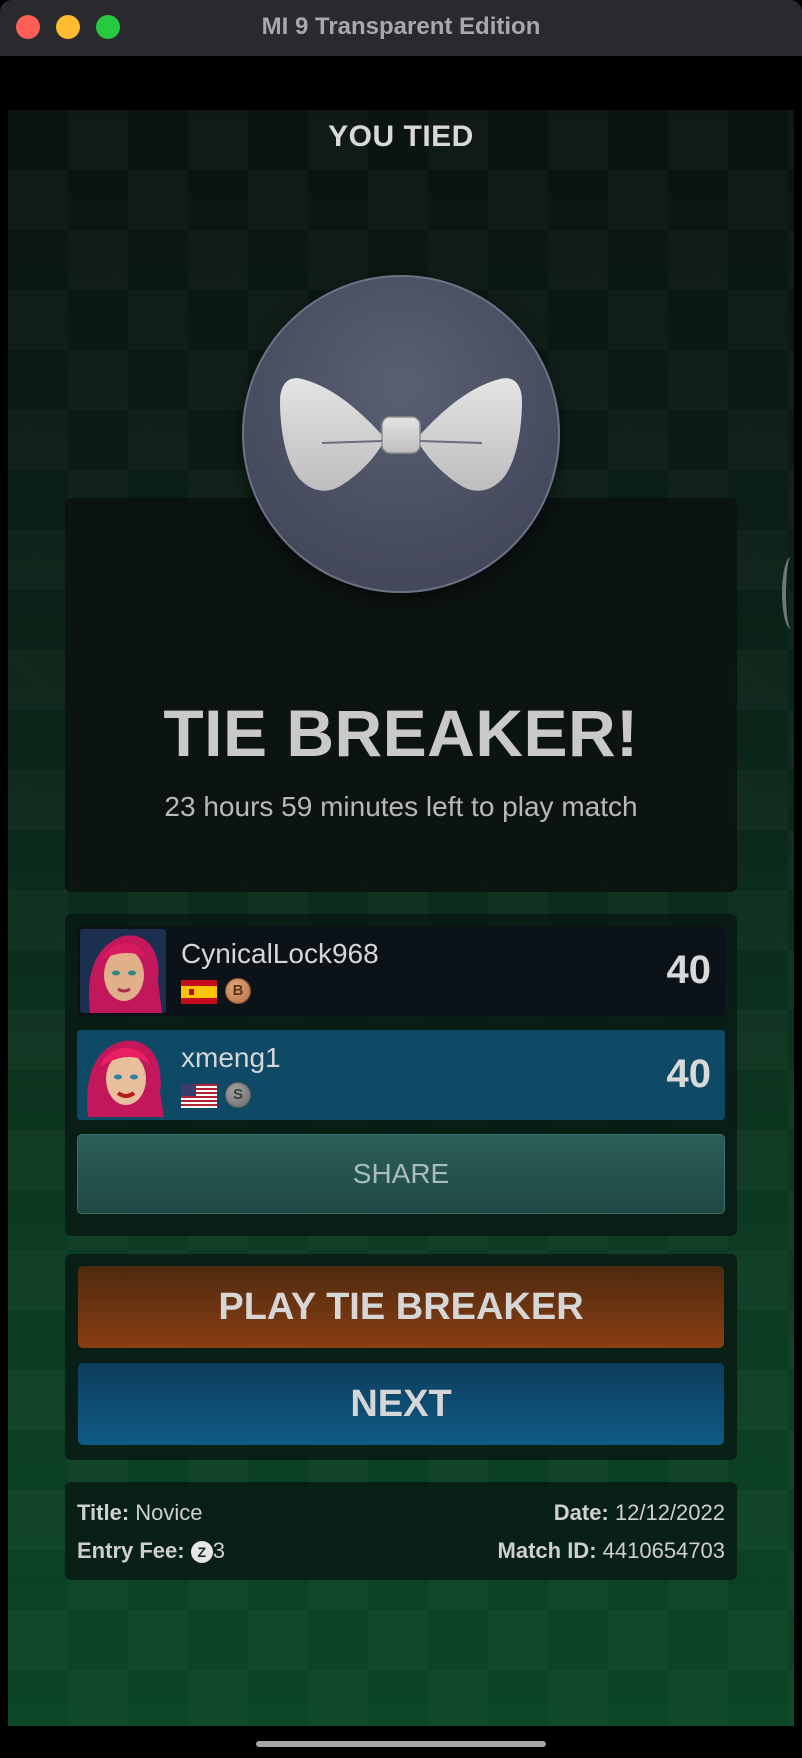  I want to click on date-value: 12/12/2022, so click(669, 1512).